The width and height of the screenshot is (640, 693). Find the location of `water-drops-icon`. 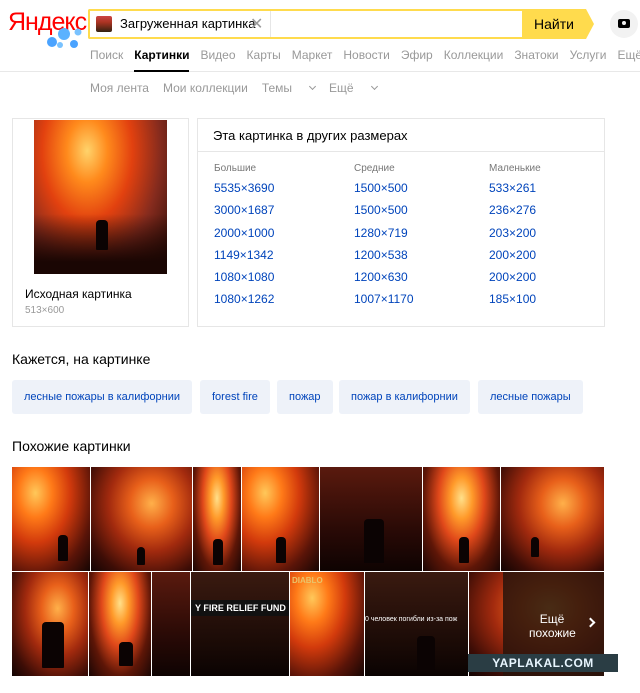

water-drops-icon is located at coordinates (64, 38).